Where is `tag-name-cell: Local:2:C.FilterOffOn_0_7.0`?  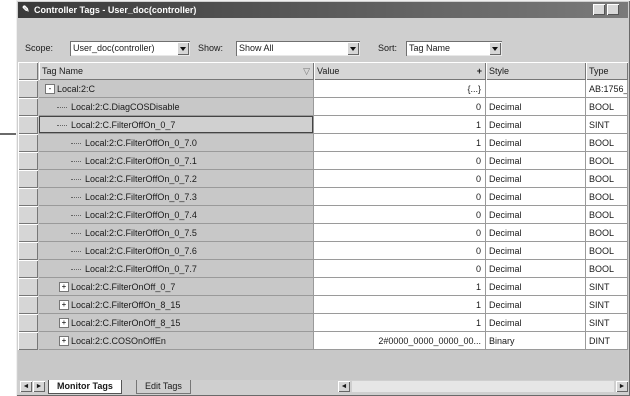
tag-name-cell: Local:2:C.FilterOffOn_0_7.0 is located at coordinates (176, 143).